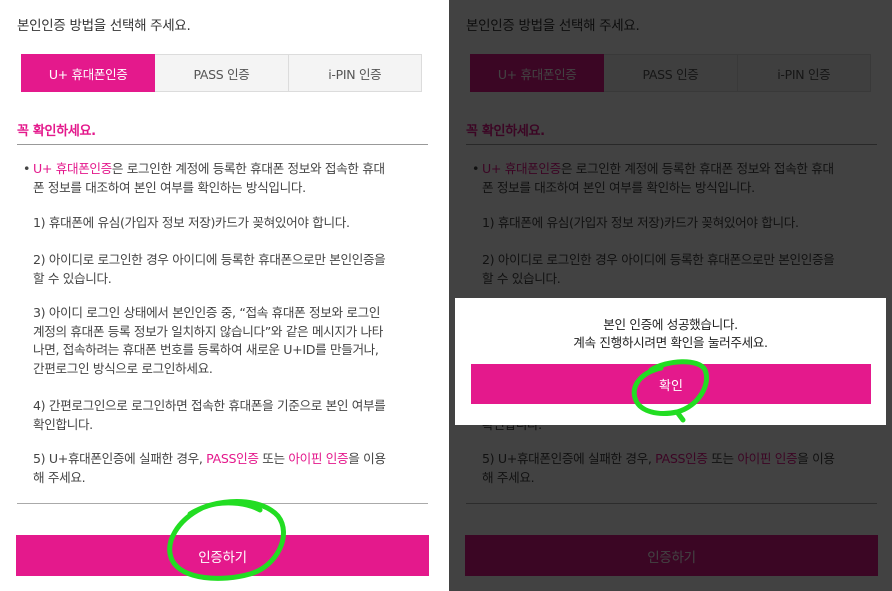 This screenshot has width=892, height=591. What do you see at coordinates (318, 458) in the screenshot?
I see `ipin-auth-link: 아이핀 인증` at bounding box center [318, 458].